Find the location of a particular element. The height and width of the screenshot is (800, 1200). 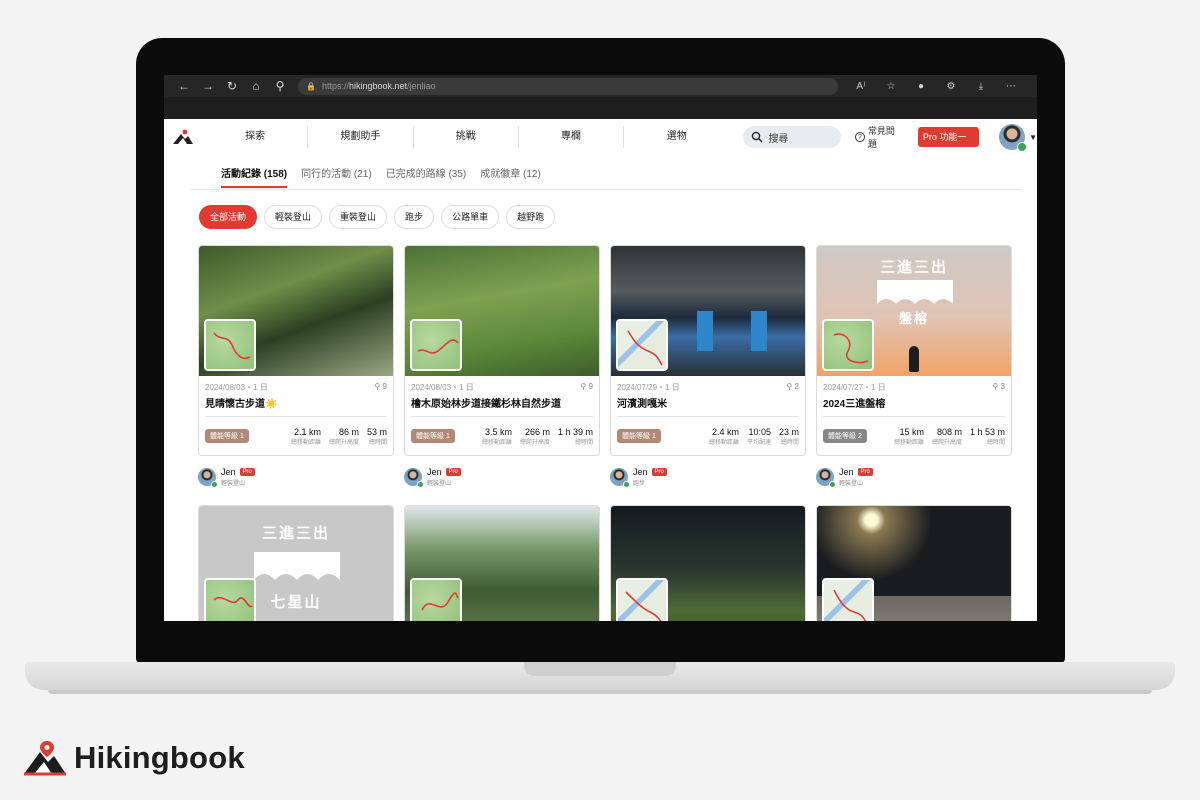

stat-label: 總爬升高度 is located at coordinates (534, 442).